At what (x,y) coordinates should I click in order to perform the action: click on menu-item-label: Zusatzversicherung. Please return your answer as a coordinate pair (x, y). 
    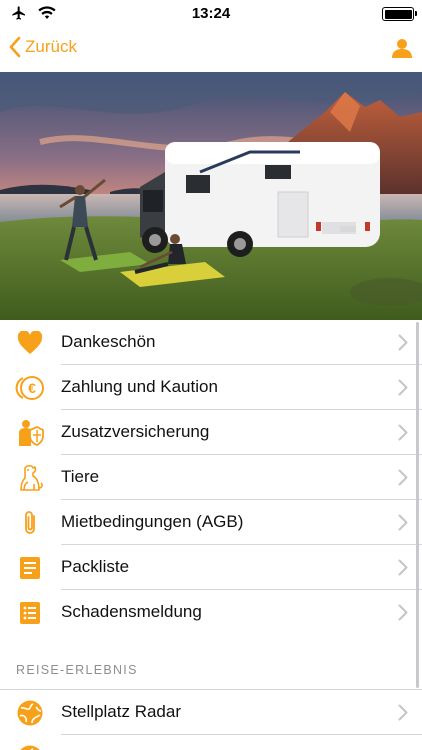
    Looking at the image, I should click on (135, 431).